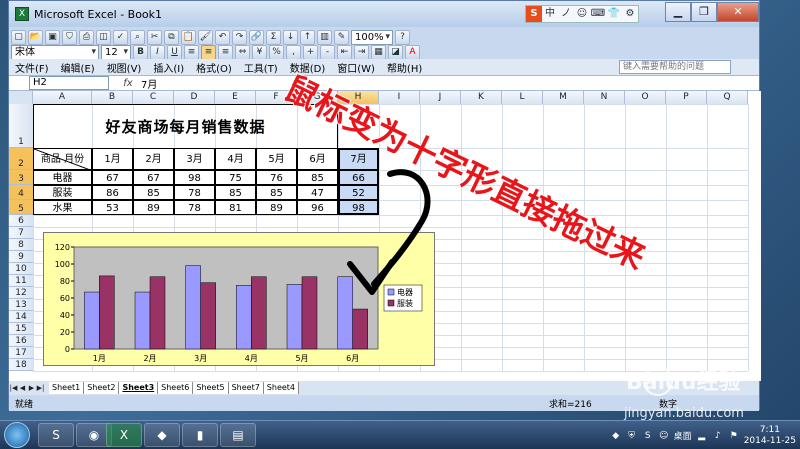  Describe the element at coordinates (32, 67) in the screenshot. I see `menu-file: 文件(F)` at that location.